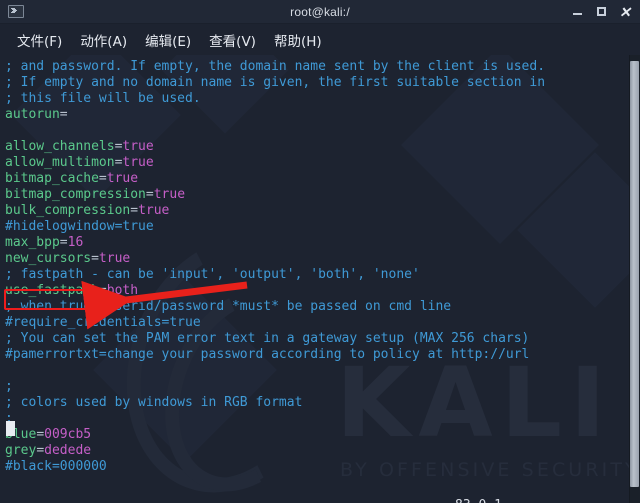  Describe the element at coordinates (60, 146) in the screenshot. I see `config-key: allow_channels` at that location.